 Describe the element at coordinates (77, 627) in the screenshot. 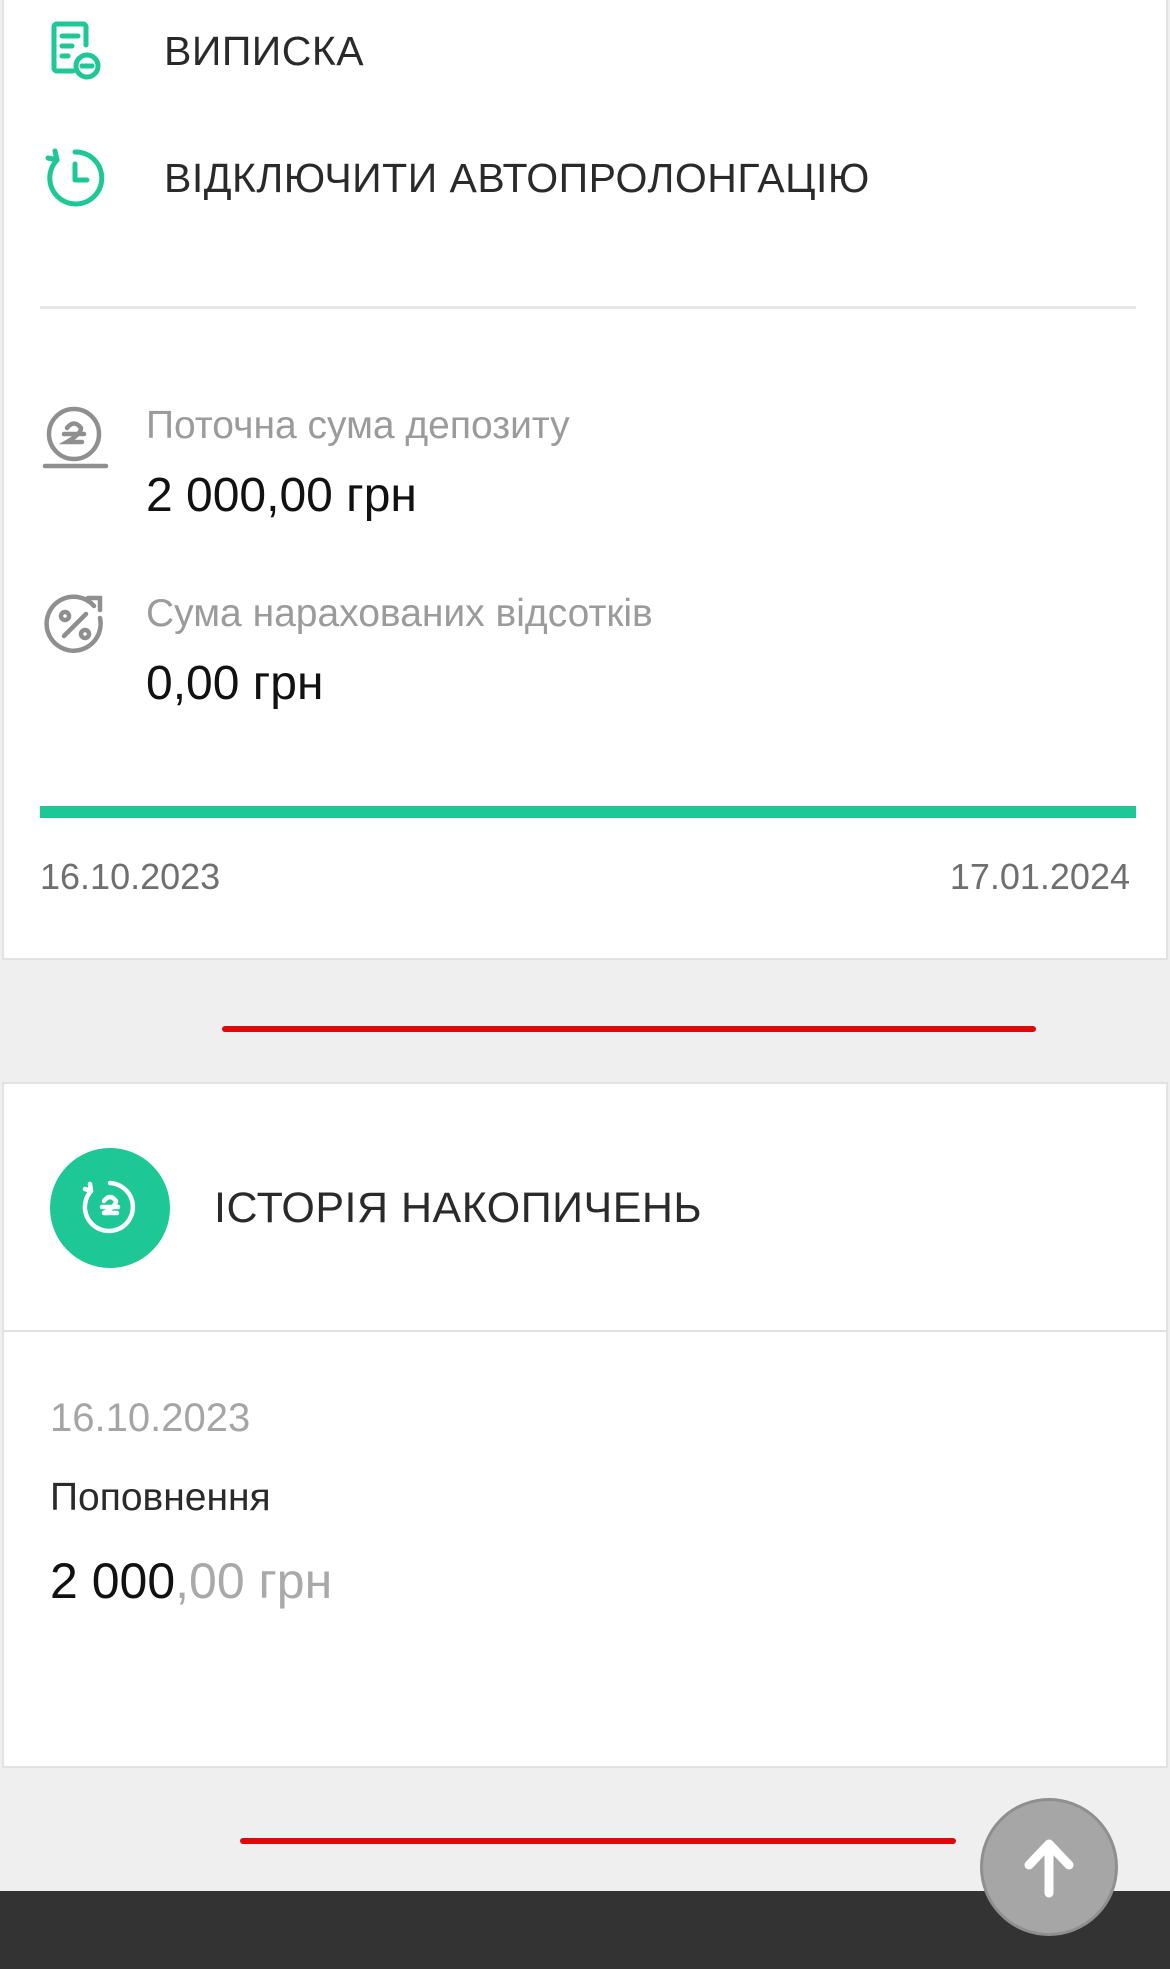

I see `percent-badge-icon` at that location.